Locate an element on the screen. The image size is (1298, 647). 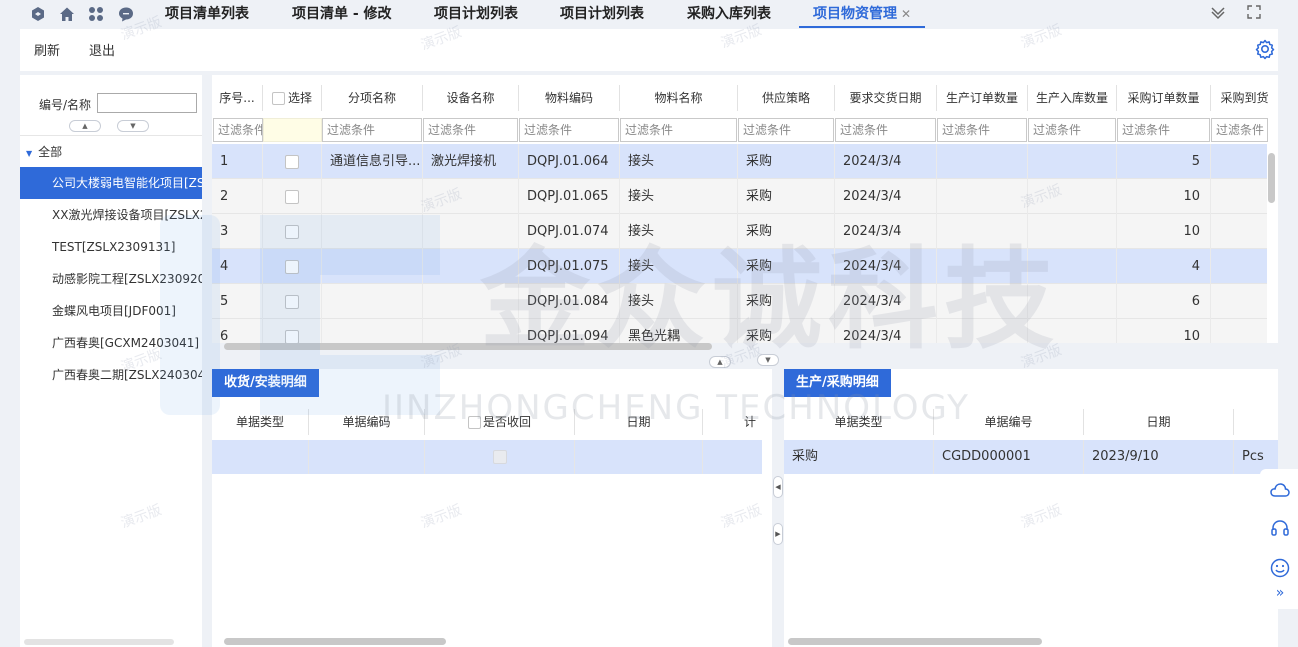
smiley-icon is located at coordinates (1280, 568).